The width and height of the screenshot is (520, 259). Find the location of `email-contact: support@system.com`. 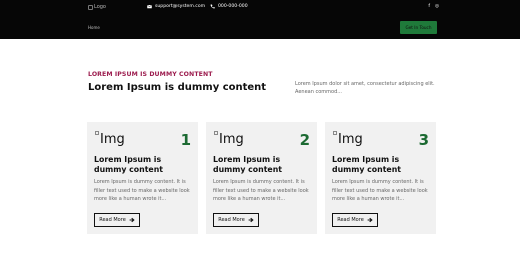

email-contact: support@system.com is located at coordinates (176, 6).